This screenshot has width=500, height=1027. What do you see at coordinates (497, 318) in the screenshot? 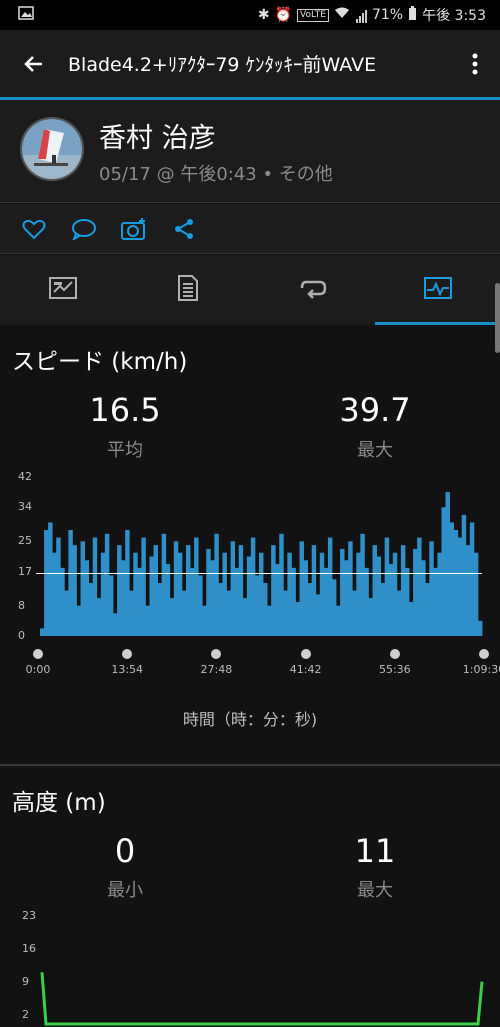
I see `scrollbar` at bounding box center [497, 318].